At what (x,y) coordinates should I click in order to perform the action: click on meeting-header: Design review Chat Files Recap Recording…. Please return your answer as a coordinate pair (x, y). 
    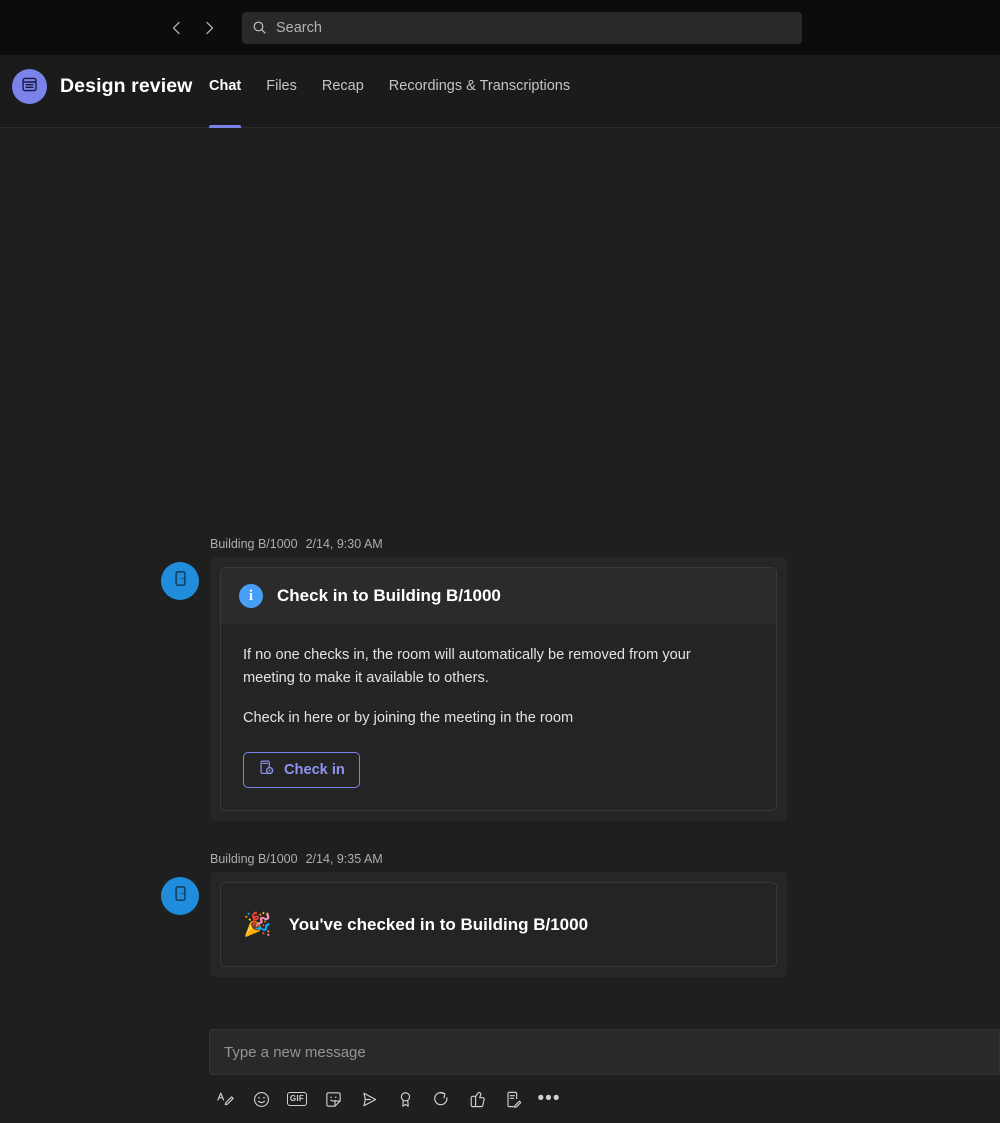
    Looking at the image, I should click on (500, 91).